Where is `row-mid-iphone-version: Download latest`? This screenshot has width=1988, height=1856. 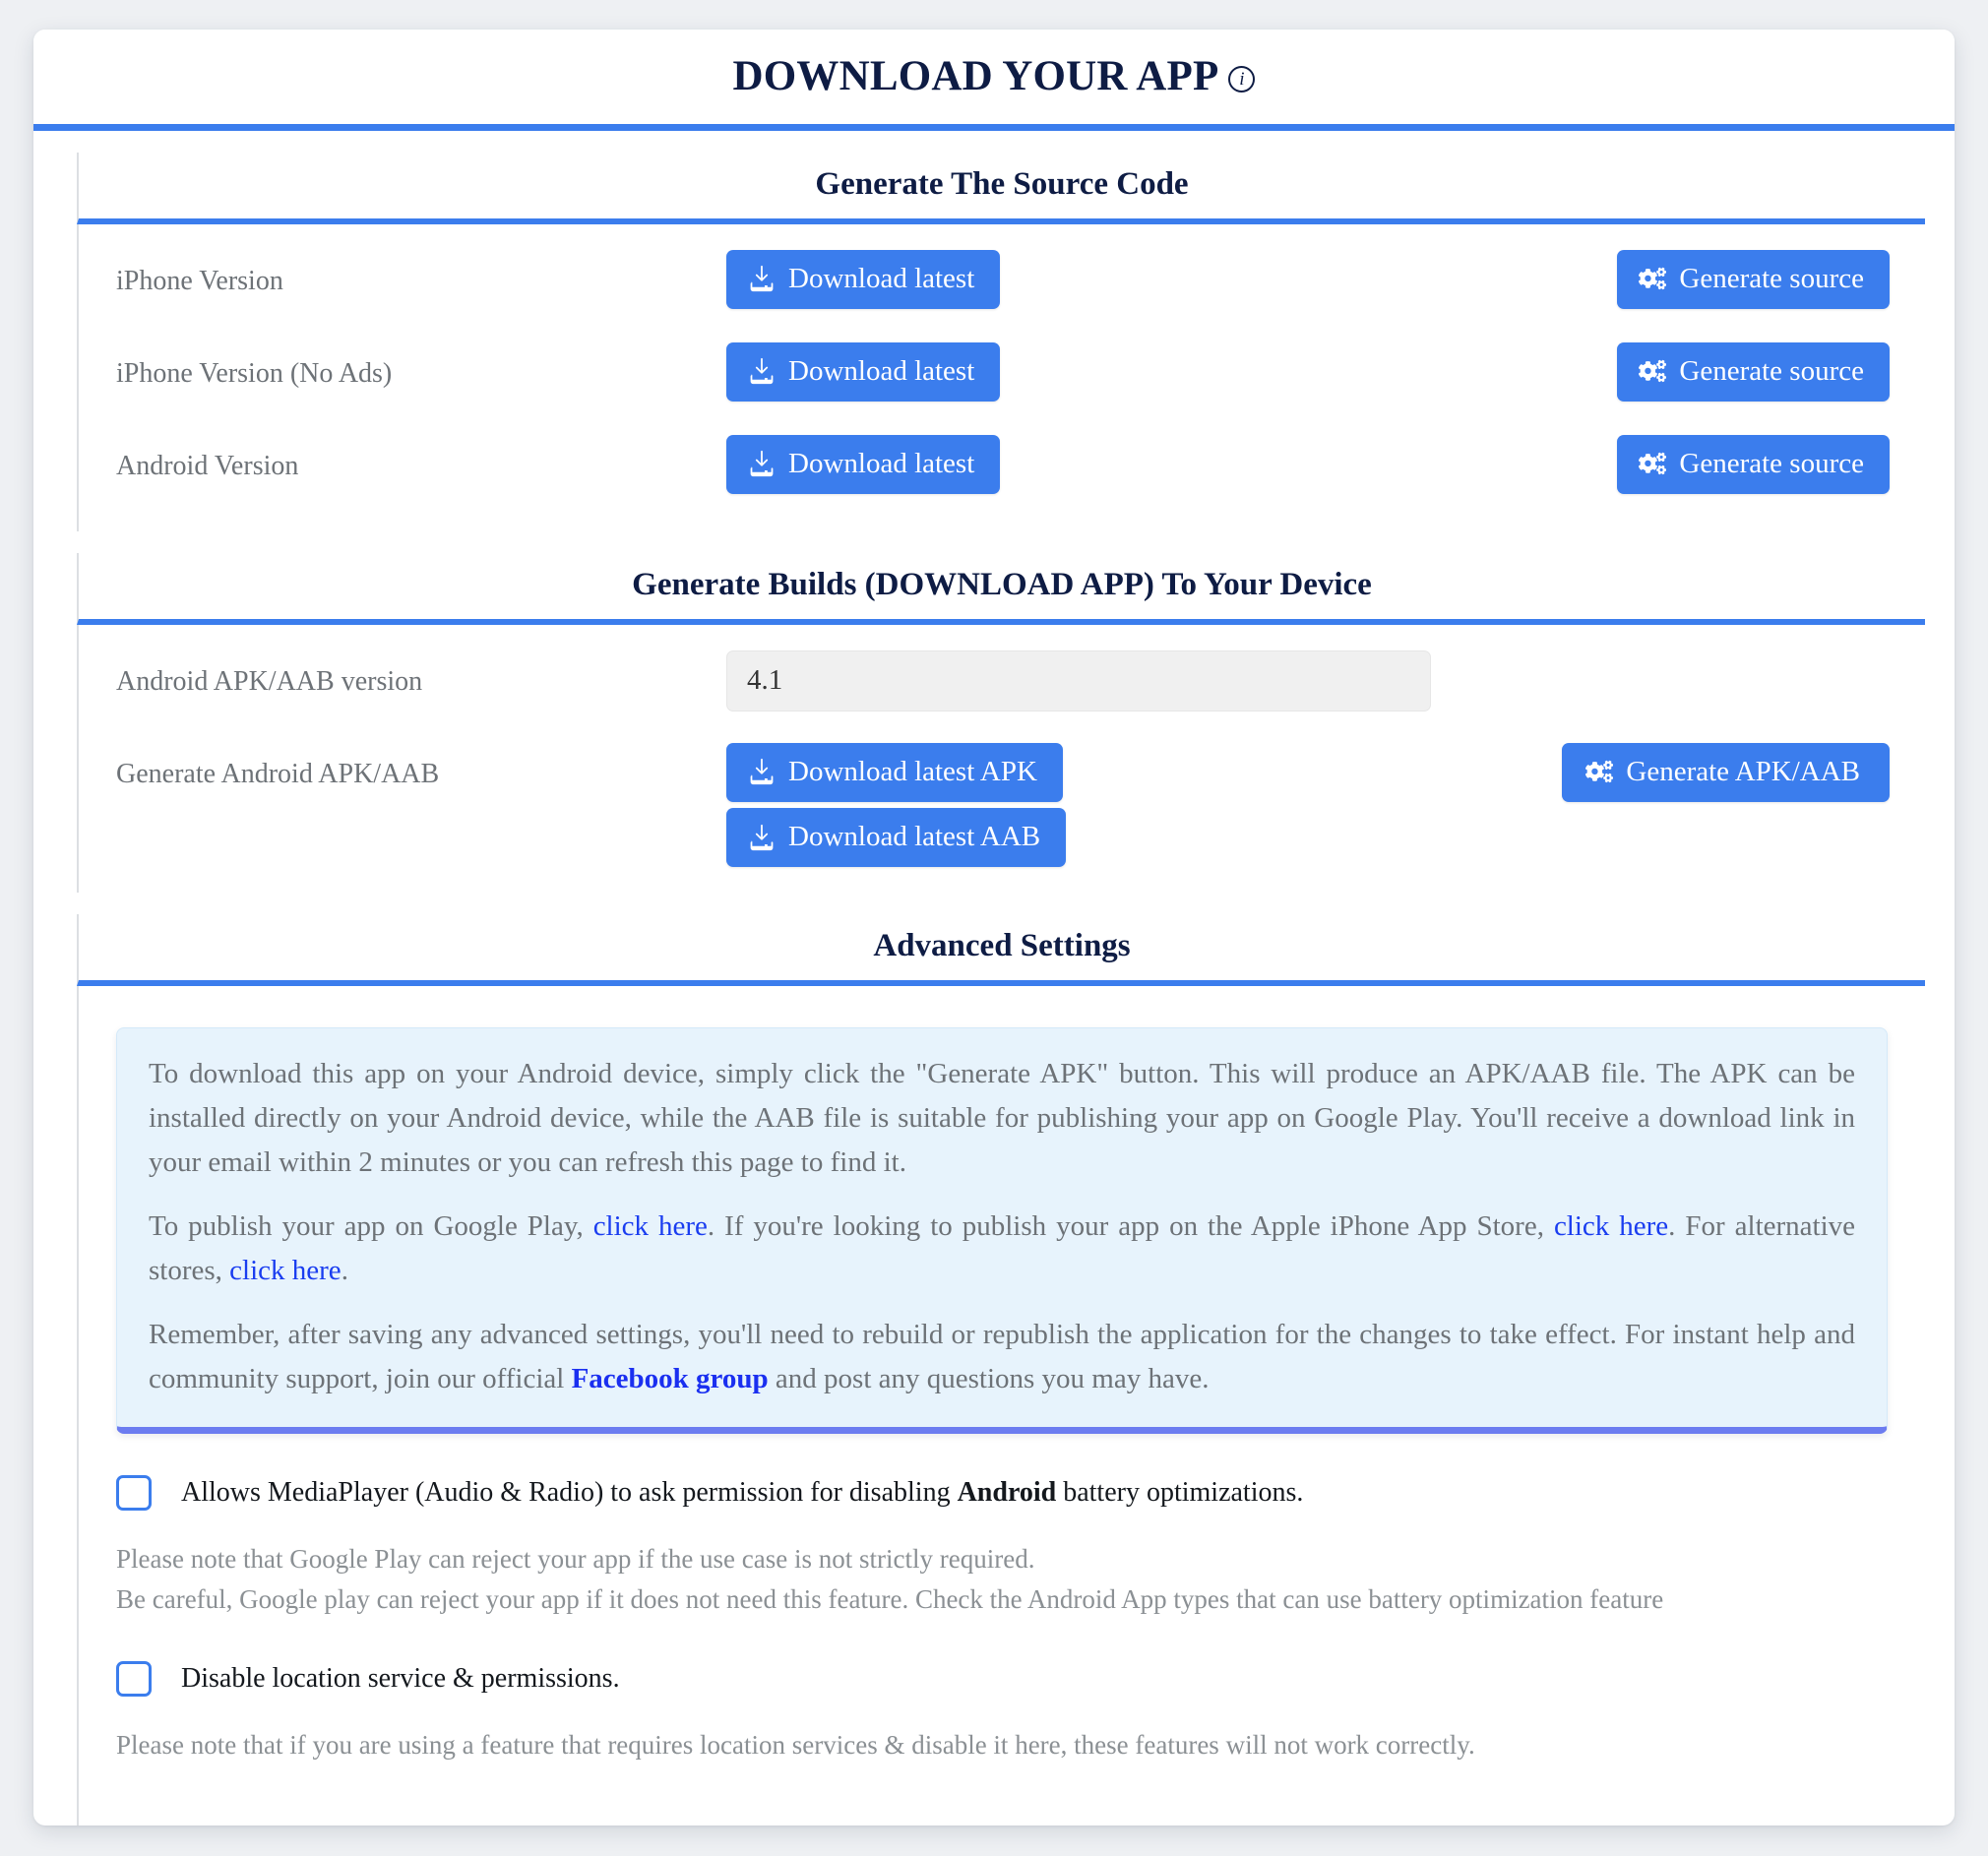
row-mid-iphone-version: Download latest is located at coordinates (1071, 279).